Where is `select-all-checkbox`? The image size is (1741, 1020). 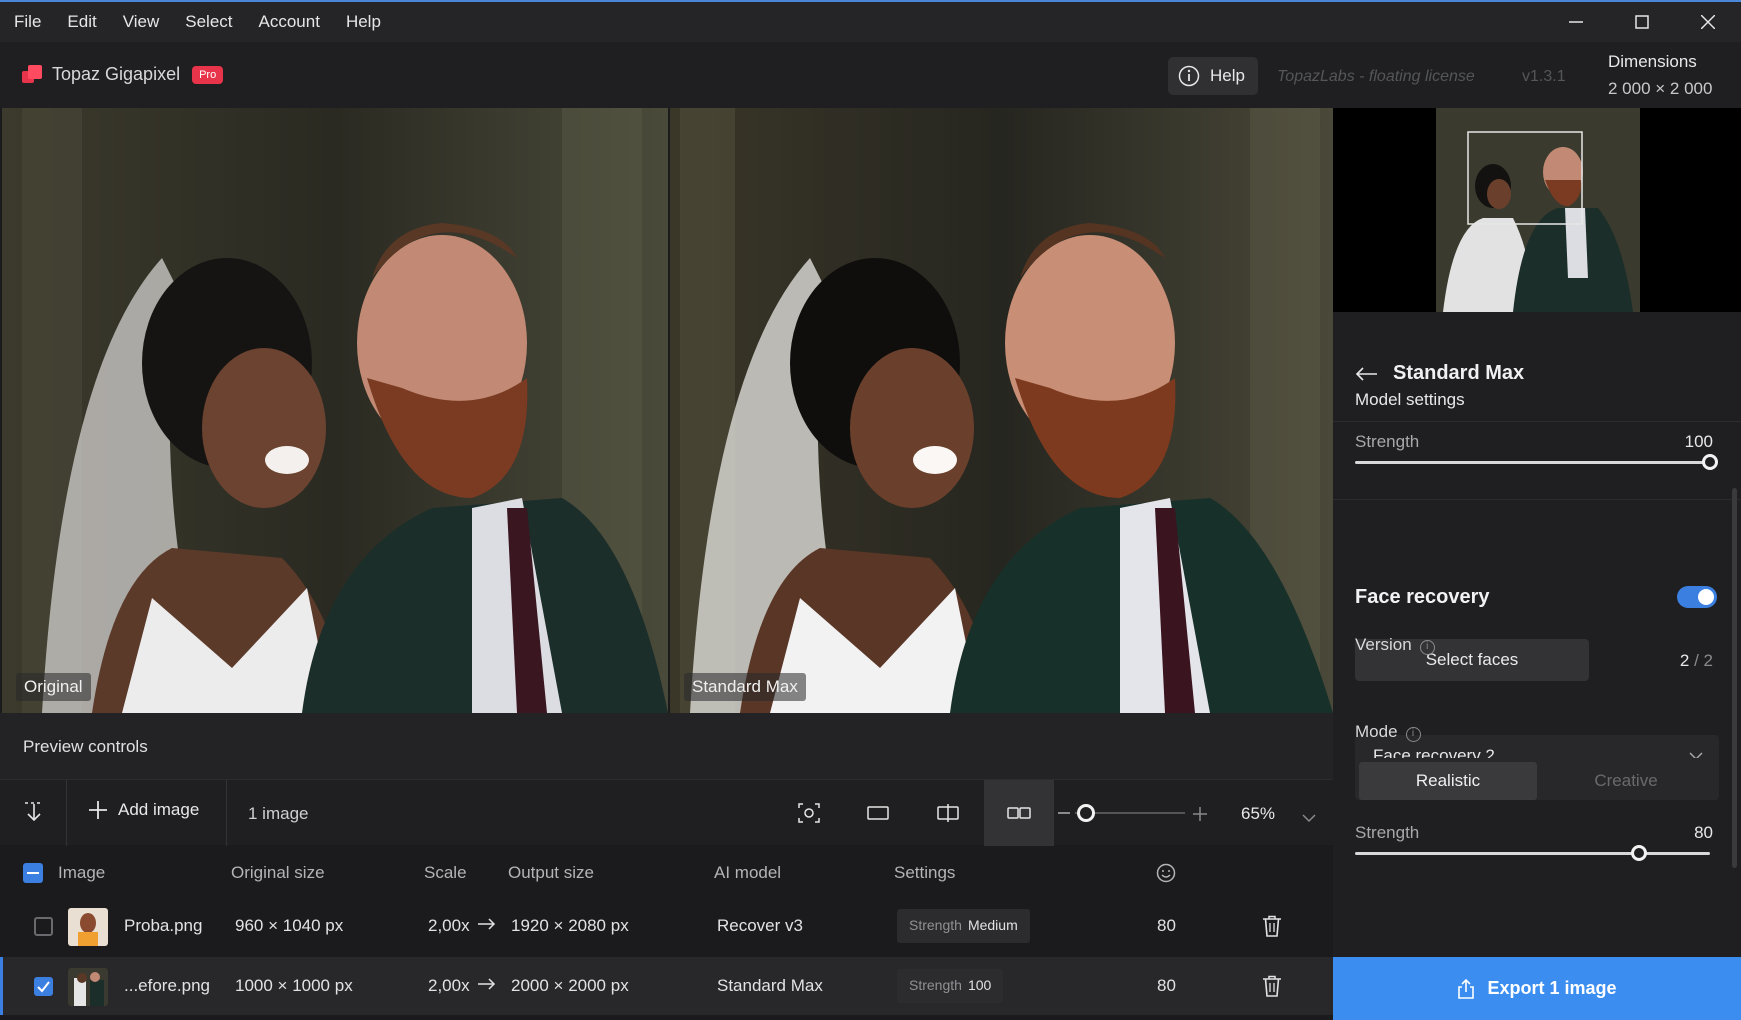 select-all-checkbox is located at coordinates (33, 873).